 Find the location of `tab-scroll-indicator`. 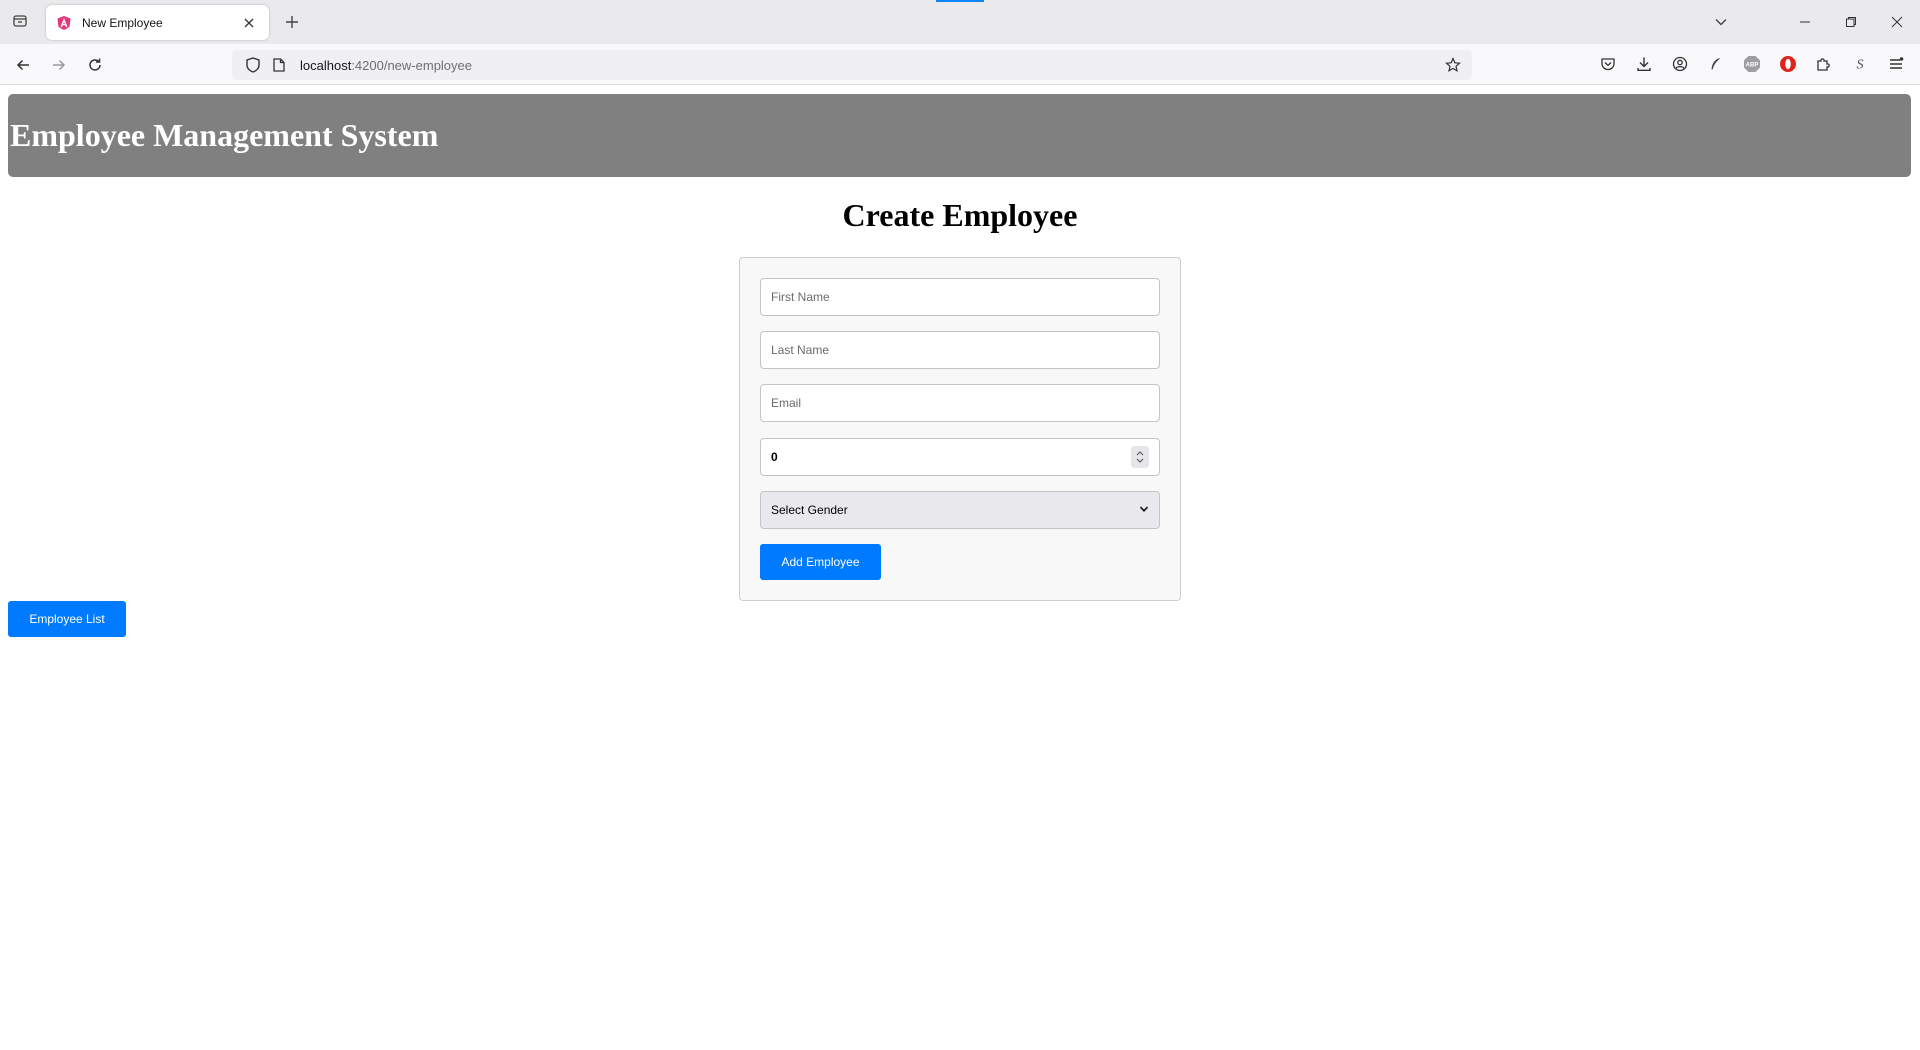

tab-scroll-indicator is located at coordinates (960, 1).